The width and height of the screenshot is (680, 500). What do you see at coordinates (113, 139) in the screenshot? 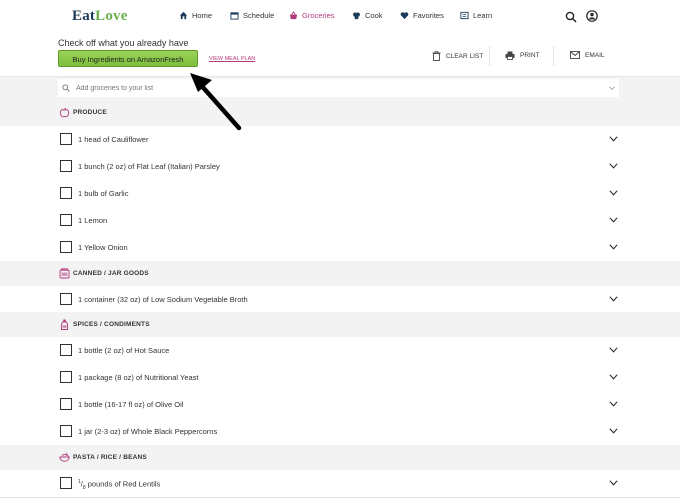
I see `item-text: 1 head of Cauliflower` at bounding box center [113, 139].